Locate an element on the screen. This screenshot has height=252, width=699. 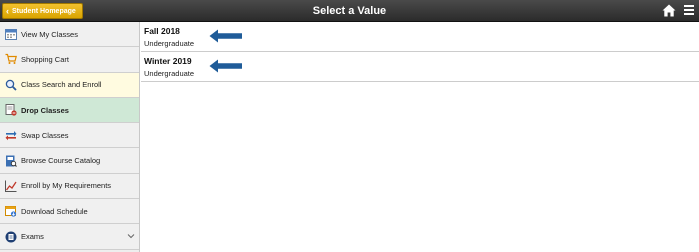
hamburger-menu-icon is located at coordinates (689, 11).